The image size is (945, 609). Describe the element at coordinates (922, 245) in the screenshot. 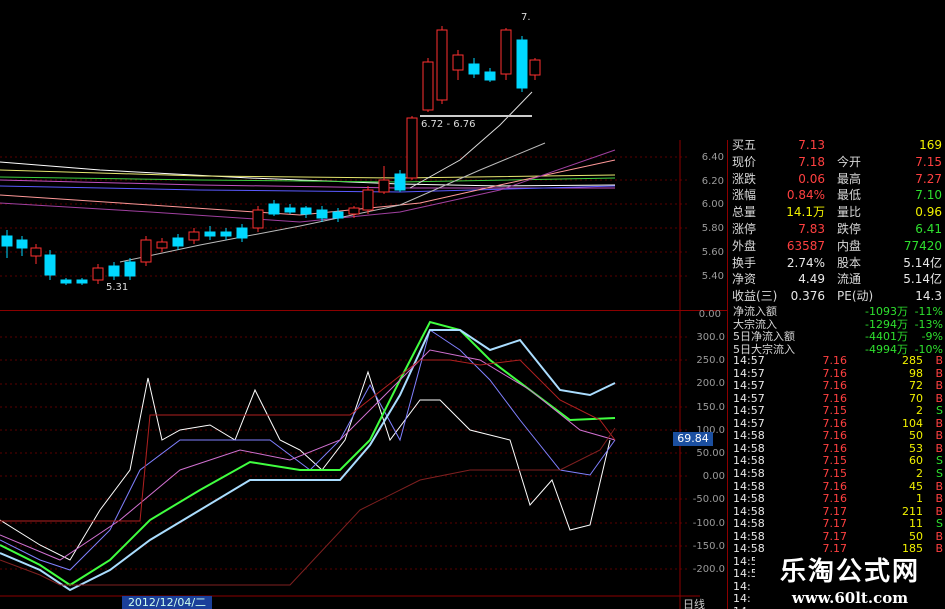

I see `quote-v2: 77420` at that location.